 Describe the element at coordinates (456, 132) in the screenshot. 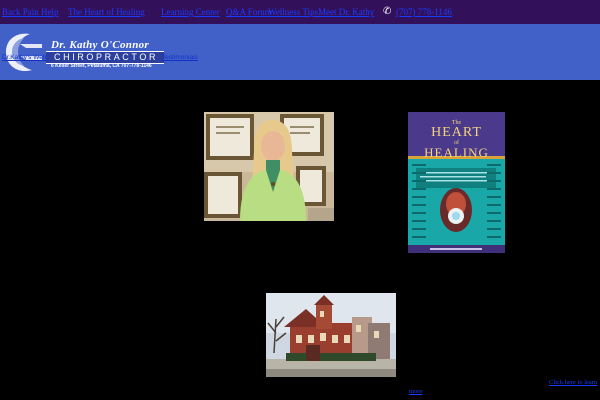

I see `book-title-heart: HEART` at that location.